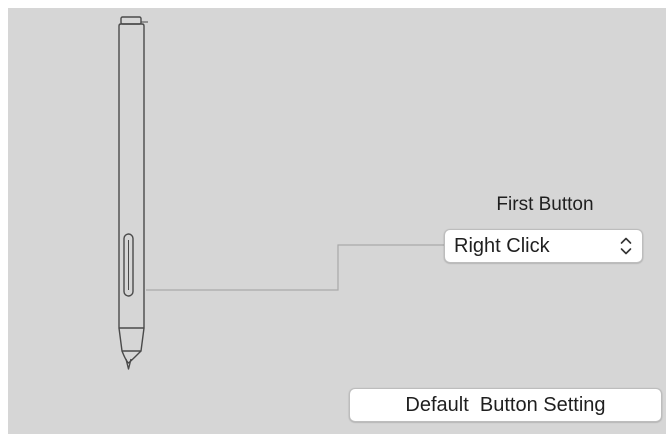 The height and width of the screenshot is (434, 666). Describe the element at coordinates (505, 405) in the screenshot. I see `default-button-setting-button: Default Button Setting` at that location.